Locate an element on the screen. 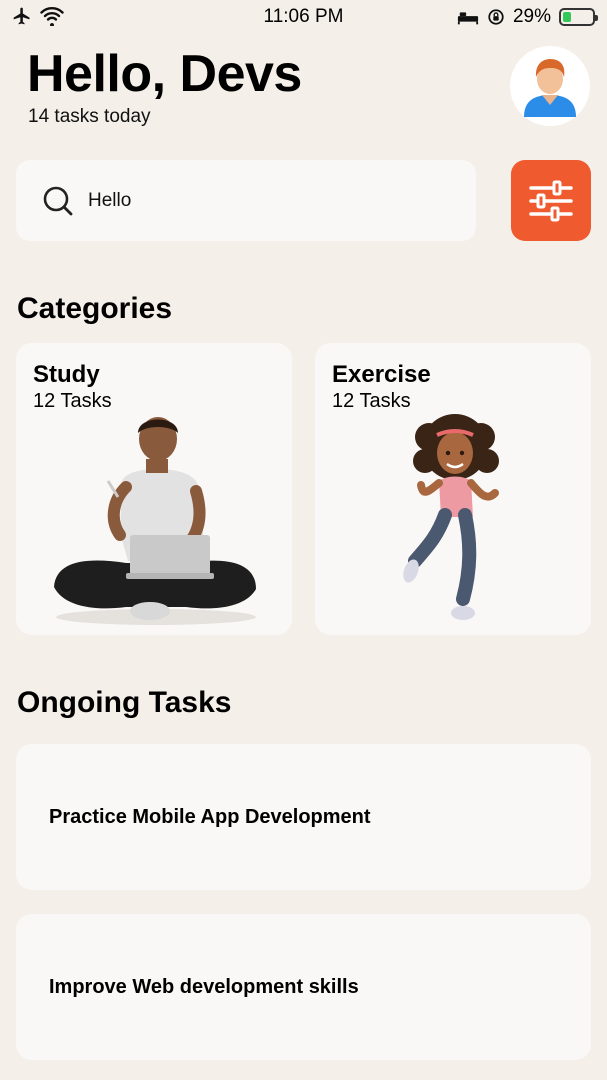 The width and height of the screenshot is (607, 1080). battery-percent: 29% is located at coordinates (531, 16).